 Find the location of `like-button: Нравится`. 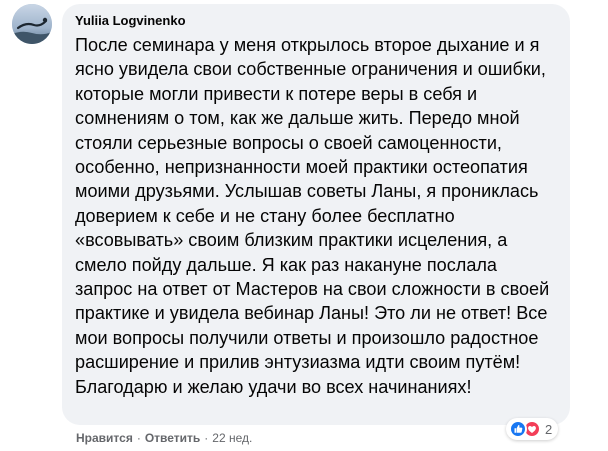

like-button: Нравится is located at coordinates (104, 438).